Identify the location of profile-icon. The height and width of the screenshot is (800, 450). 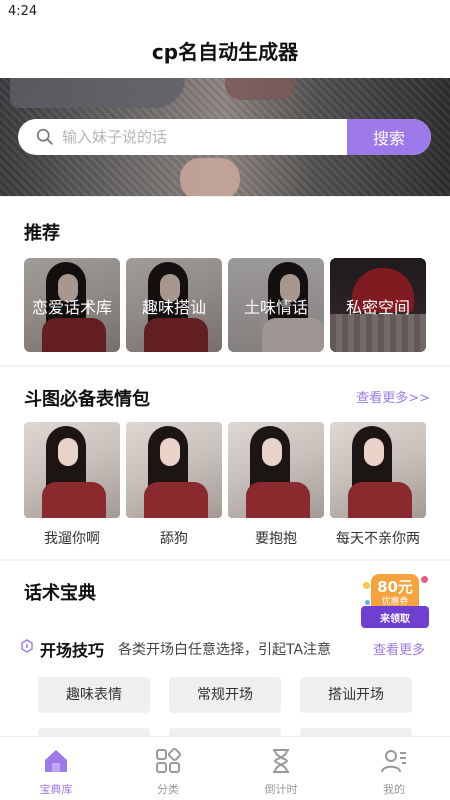
(393, 761).